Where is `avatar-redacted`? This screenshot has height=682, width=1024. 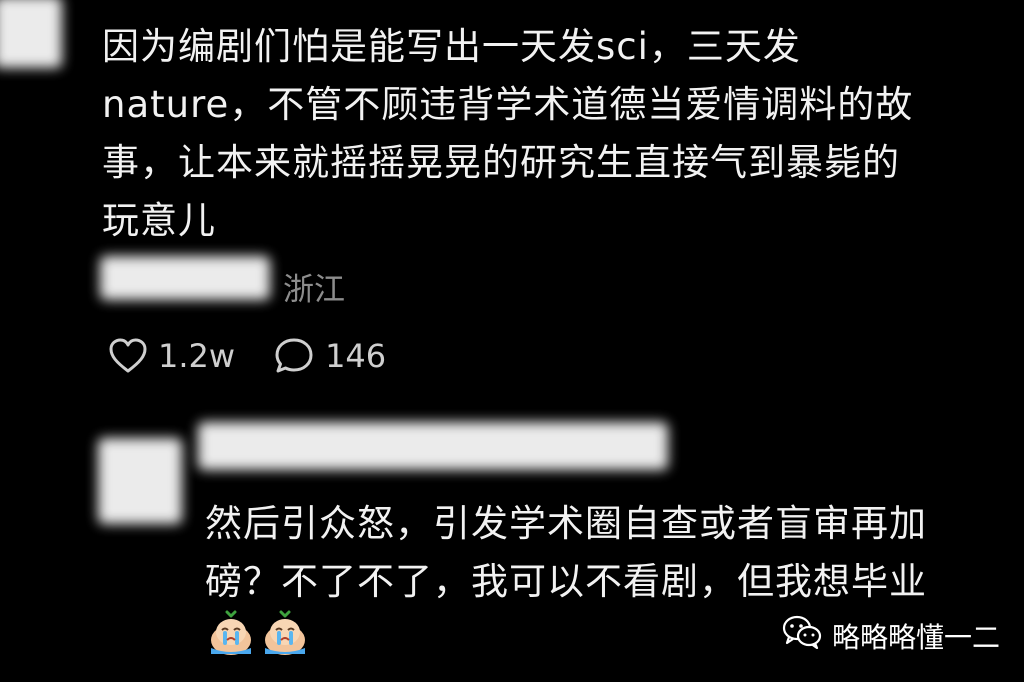
avatar-redacted is located at coordinates (31, 34).